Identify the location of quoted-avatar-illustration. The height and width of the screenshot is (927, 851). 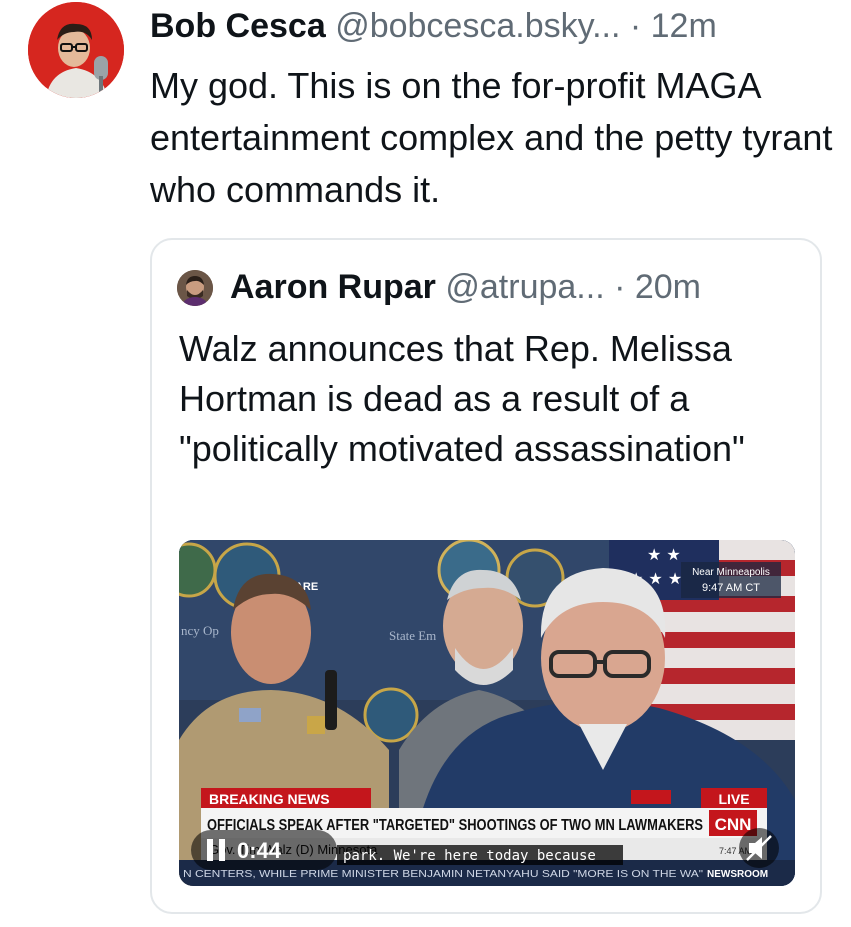
(195, 288).